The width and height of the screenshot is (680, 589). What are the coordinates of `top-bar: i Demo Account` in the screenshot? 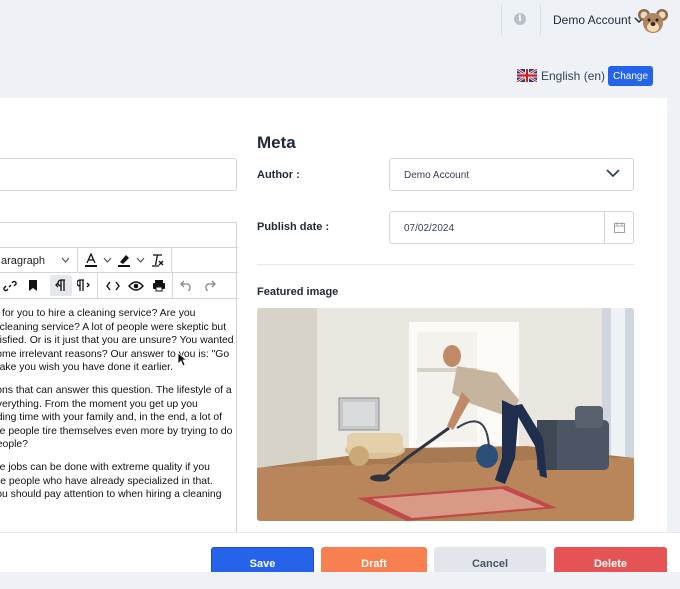 It's located at (340, 21).